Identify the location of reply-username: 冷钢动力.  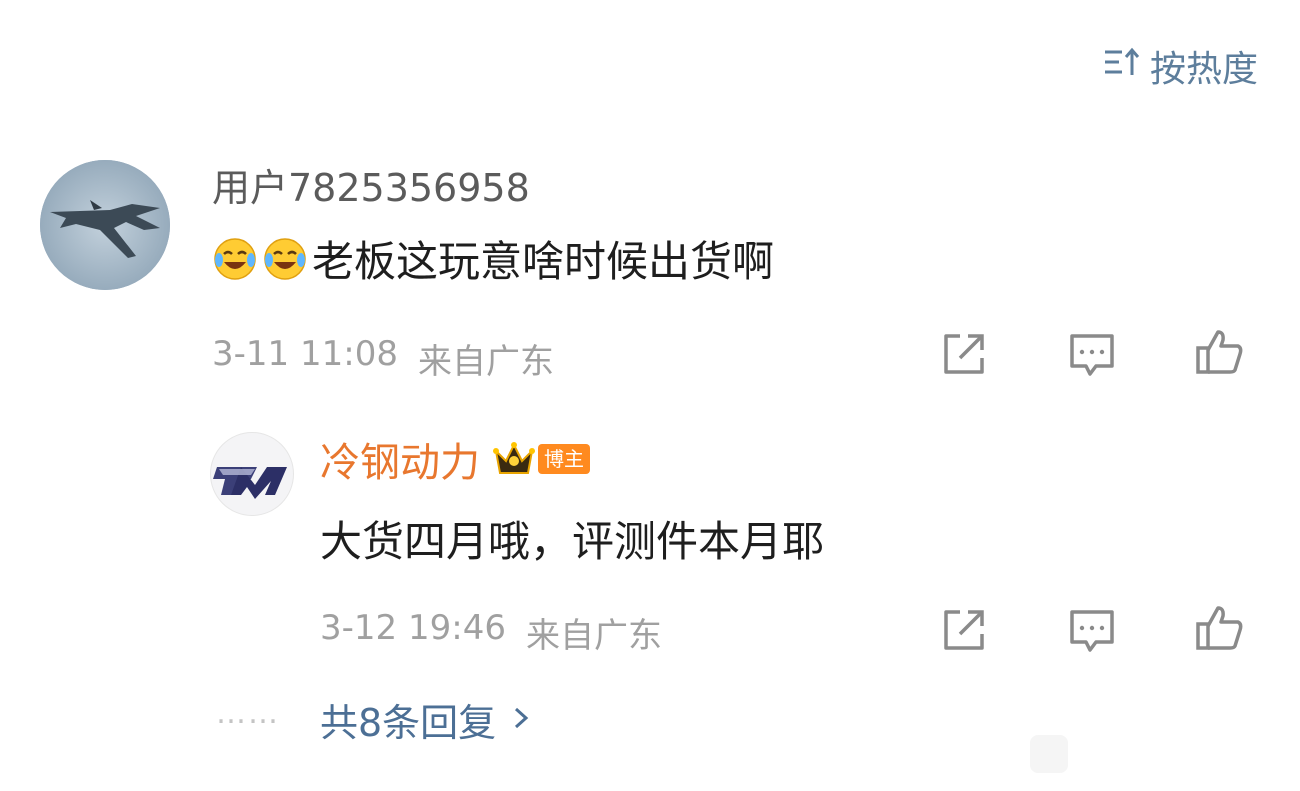
(400, 459).